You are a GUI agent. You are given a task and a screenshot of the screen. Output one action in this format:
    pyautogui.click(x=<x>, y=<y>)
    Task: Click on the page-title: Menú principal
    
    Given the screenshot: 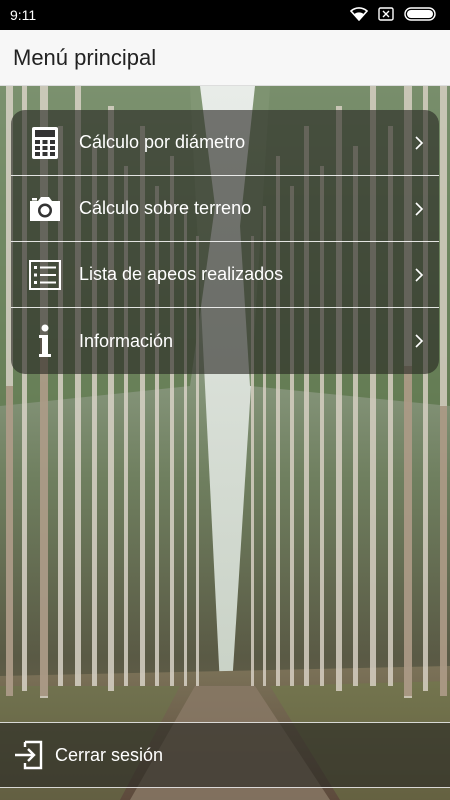 What is the action you would take?
    pyautogui.click(x=85, y=57)
    